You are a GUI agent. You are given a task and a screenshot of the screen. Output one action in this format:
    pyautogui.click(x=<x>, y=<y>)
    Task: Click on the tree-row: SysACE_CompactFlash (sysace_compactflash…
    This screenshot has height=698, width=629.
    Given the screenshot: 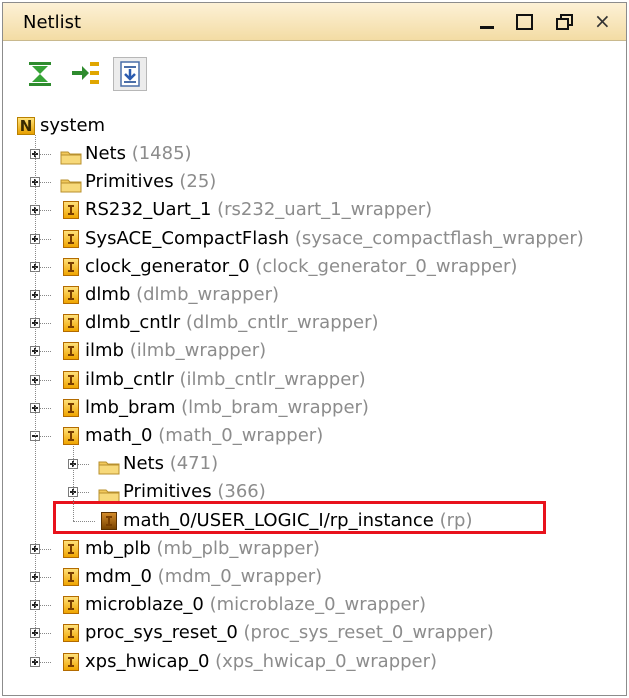 What is the action you would take?
    pyautogui.click(x=314, y=239)
    